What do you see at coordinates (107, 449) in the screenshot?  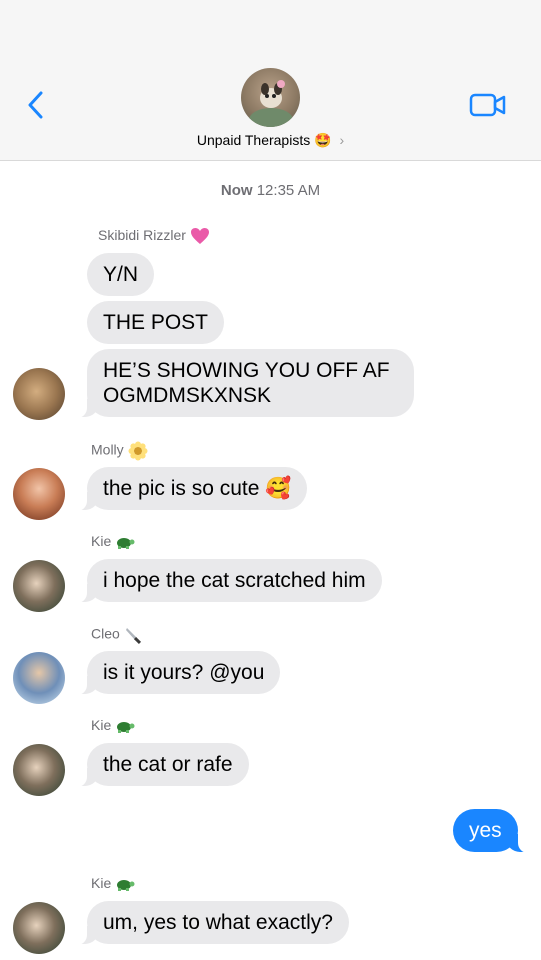 I see `sender-label: Molly` at bounding box center [107, 449].